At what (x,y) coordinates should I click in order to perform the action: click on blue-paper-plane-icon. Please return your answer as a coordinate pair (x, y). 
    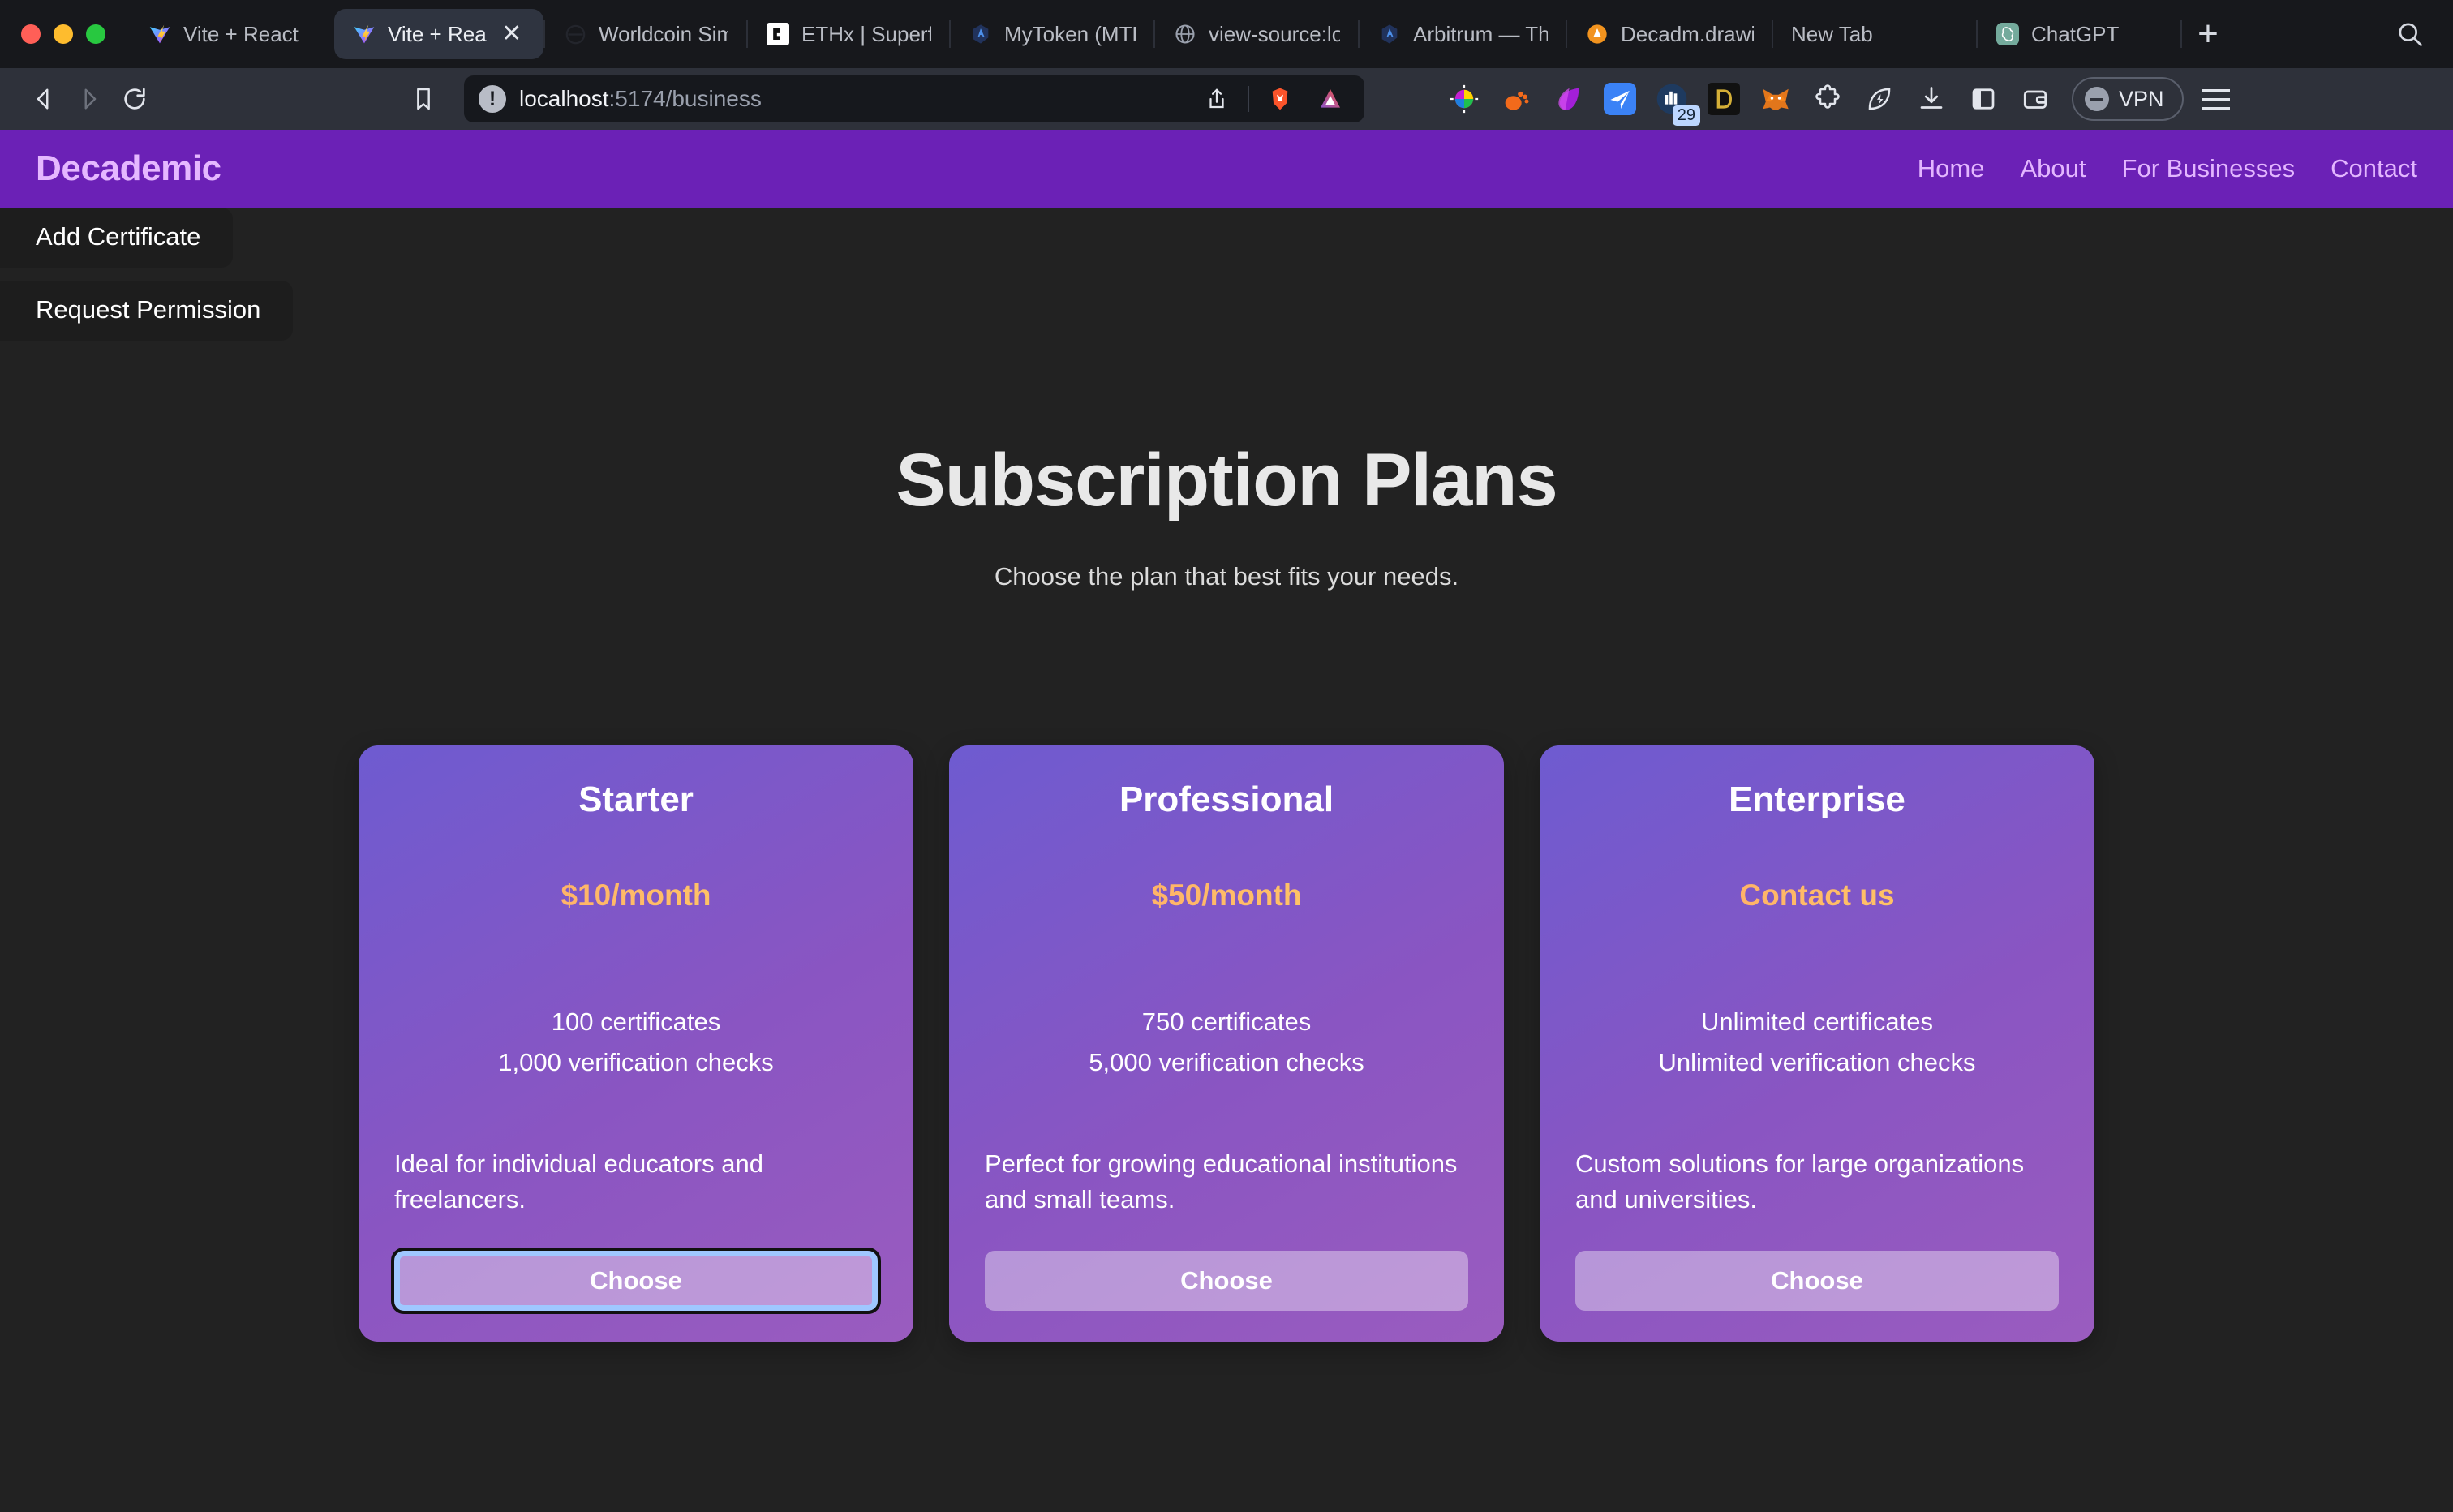
    Looking at the image, I should click on (1620, 99).